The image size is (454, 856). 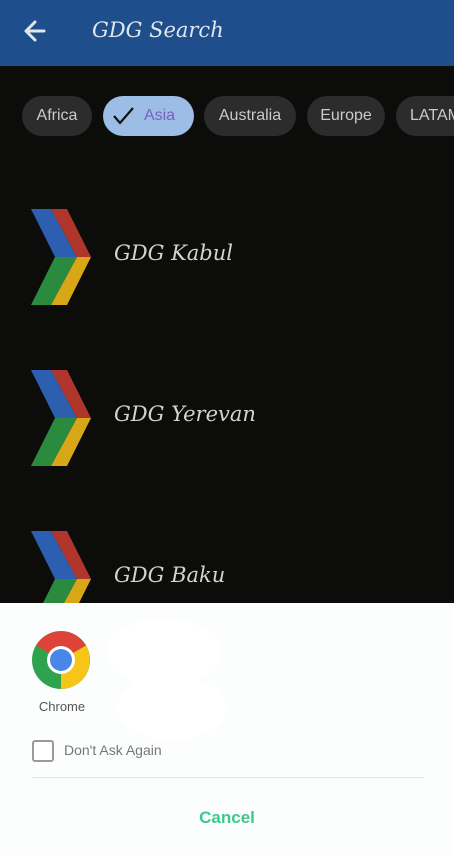 I want to click on chip-label: Europe, so click(x=346, y=115).